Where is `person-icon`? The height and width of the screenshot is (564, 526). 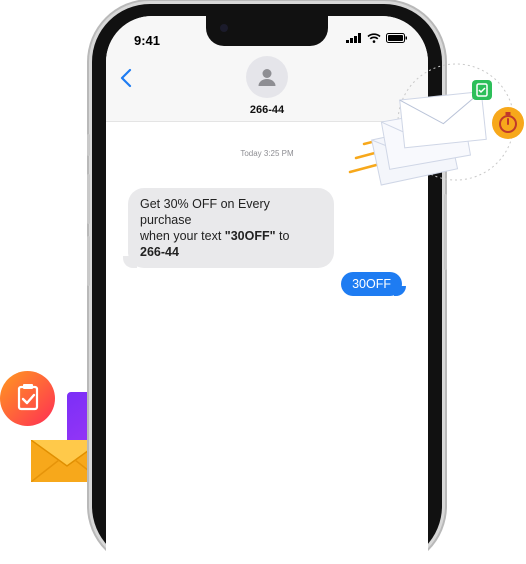 person-icon is located at coordinates (267, 77).